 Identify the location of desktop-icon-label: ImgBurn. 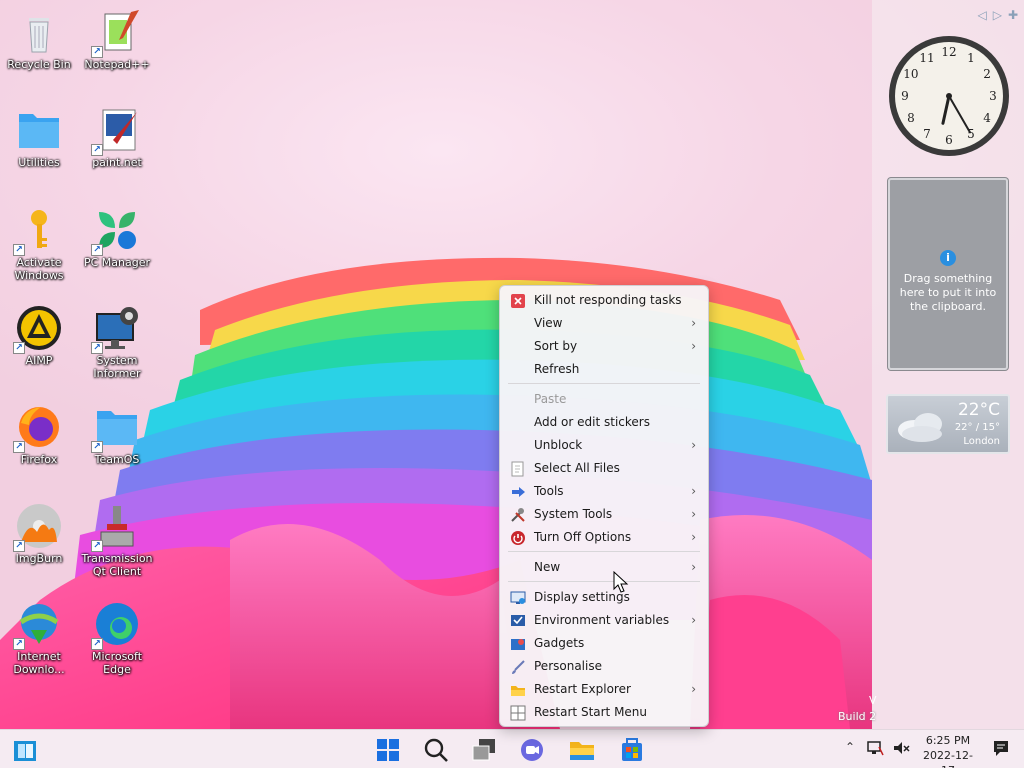
(39, 558).